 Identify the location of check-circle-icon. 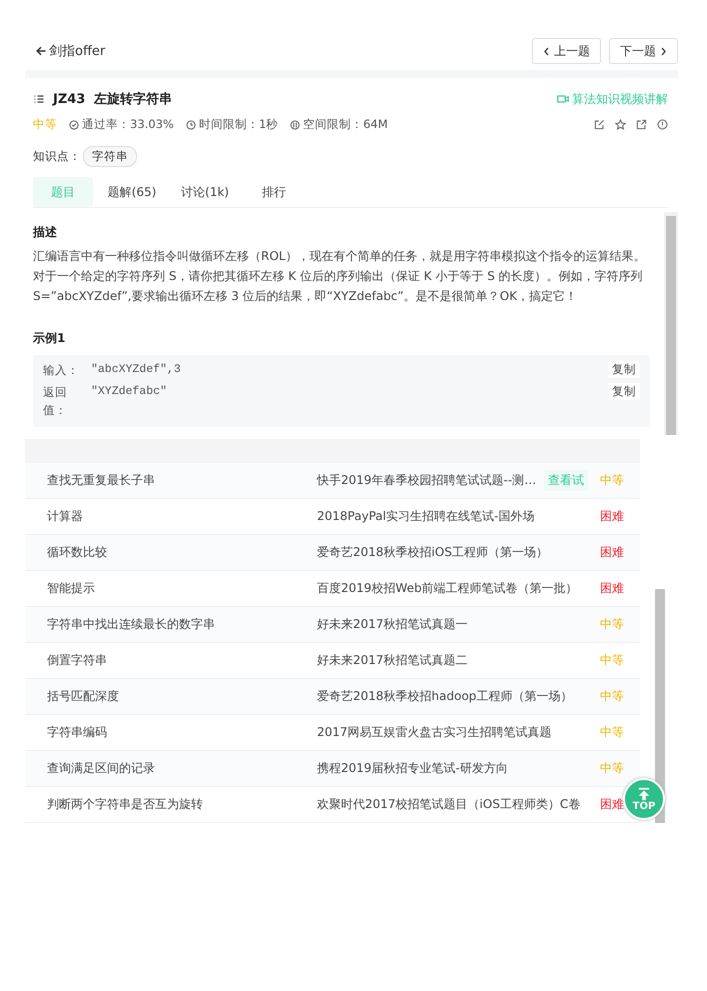
(74, 125).